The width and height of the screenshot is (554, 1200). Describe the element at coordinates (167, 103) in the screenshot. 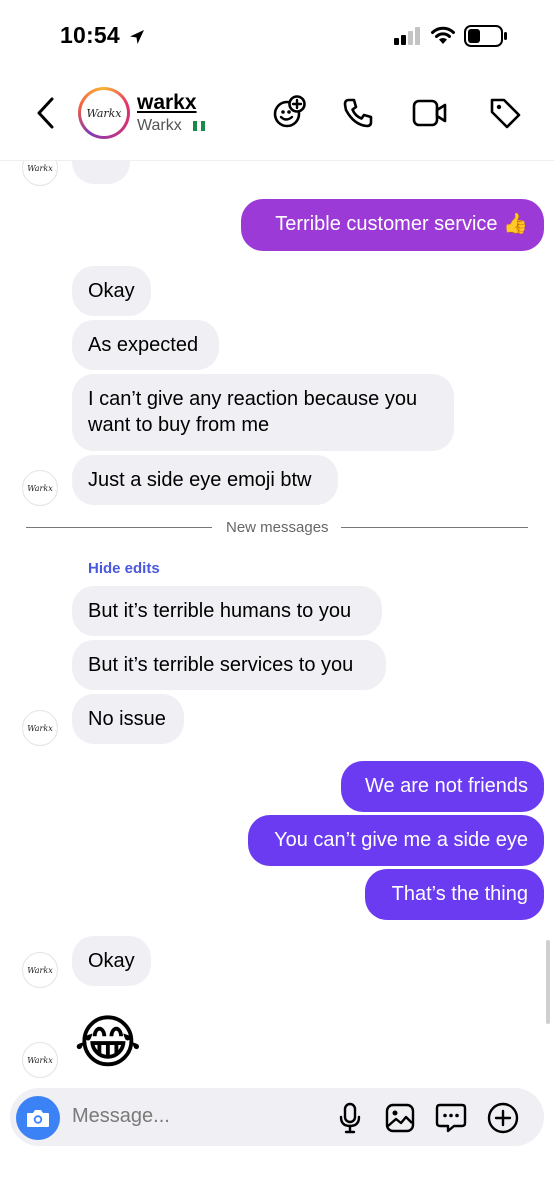

I see `contact-name-layer: warkx` at that location.